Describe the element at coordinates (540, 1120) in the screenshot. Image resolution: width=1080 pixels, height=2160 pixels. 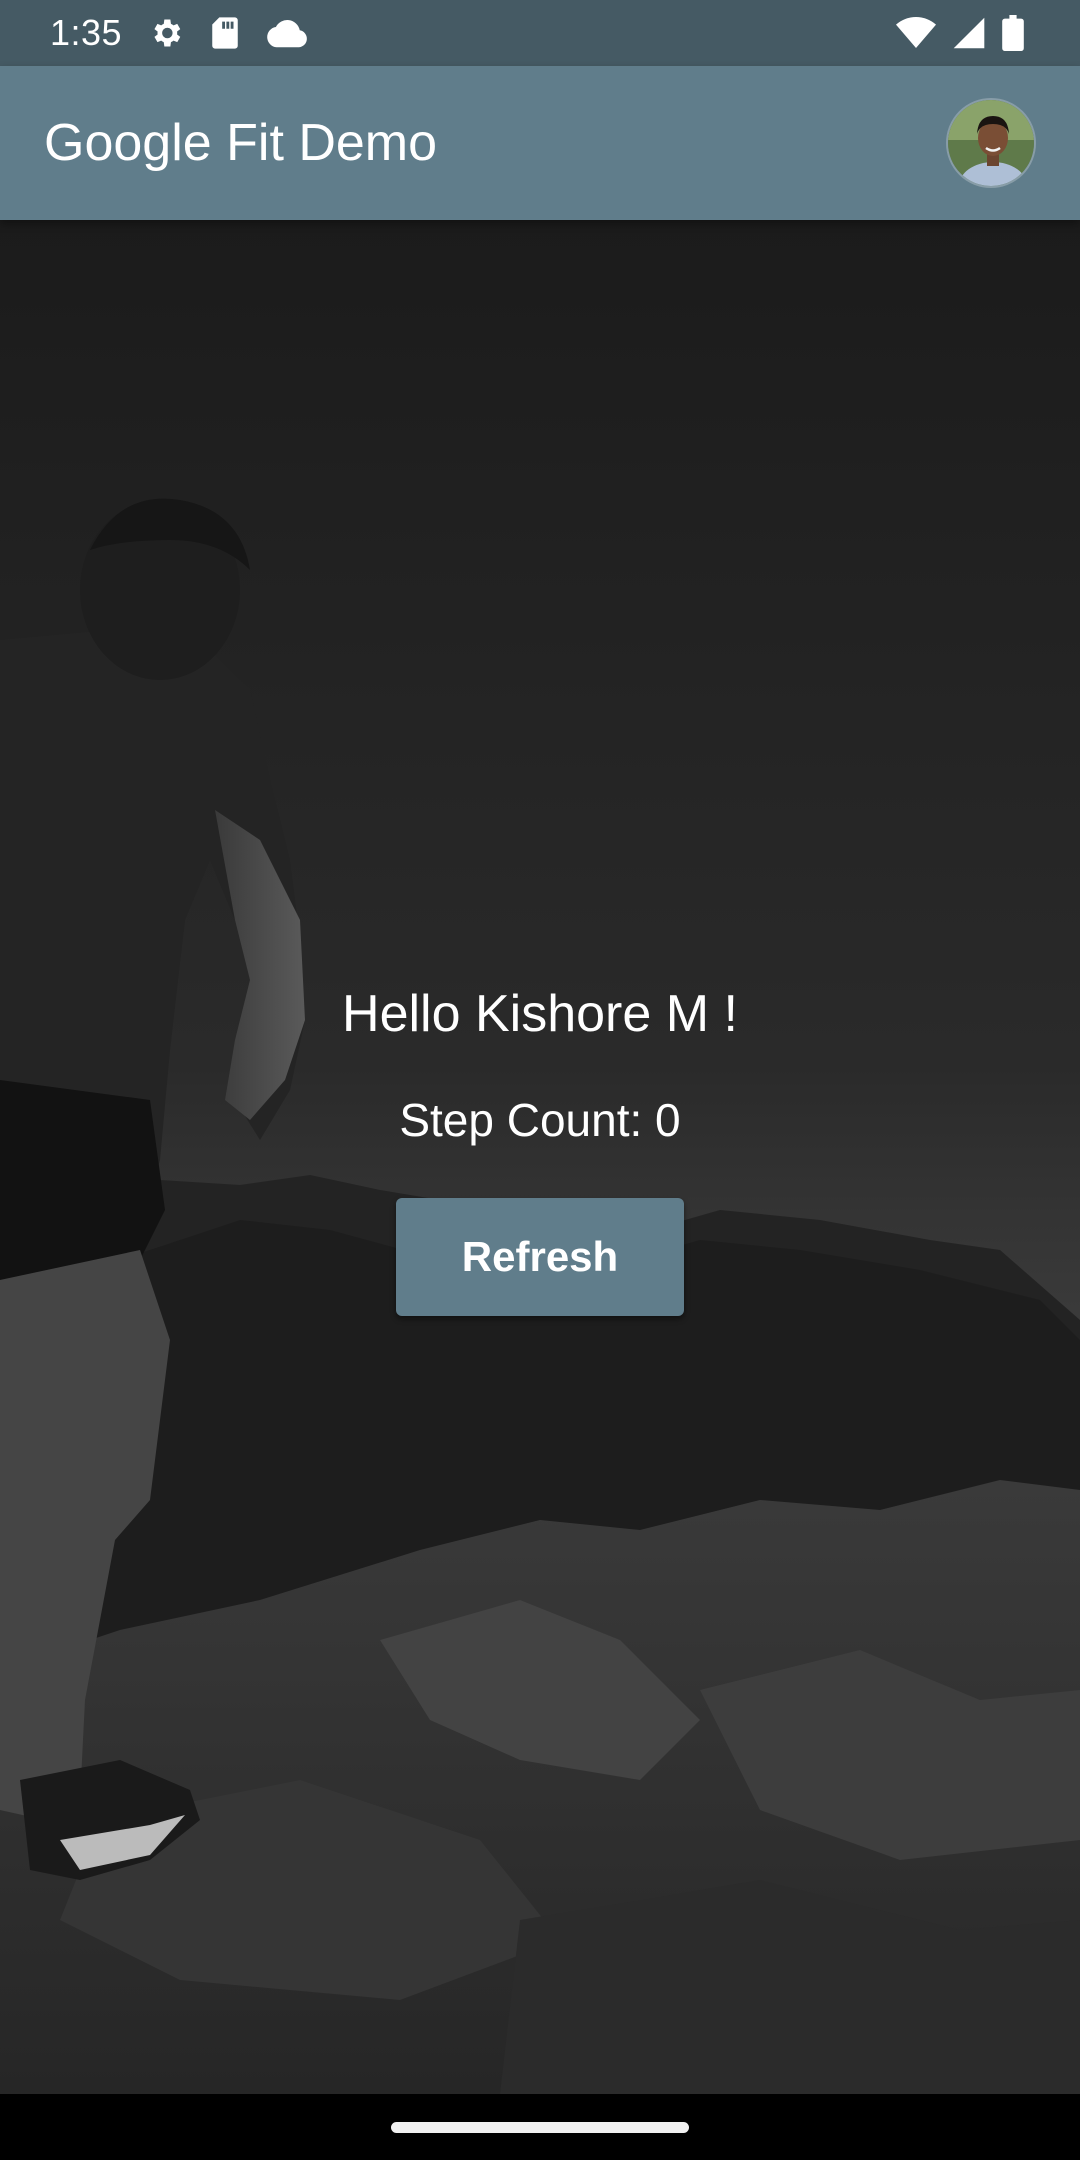
I see `step-count-text: Step Count: 0` at that location.